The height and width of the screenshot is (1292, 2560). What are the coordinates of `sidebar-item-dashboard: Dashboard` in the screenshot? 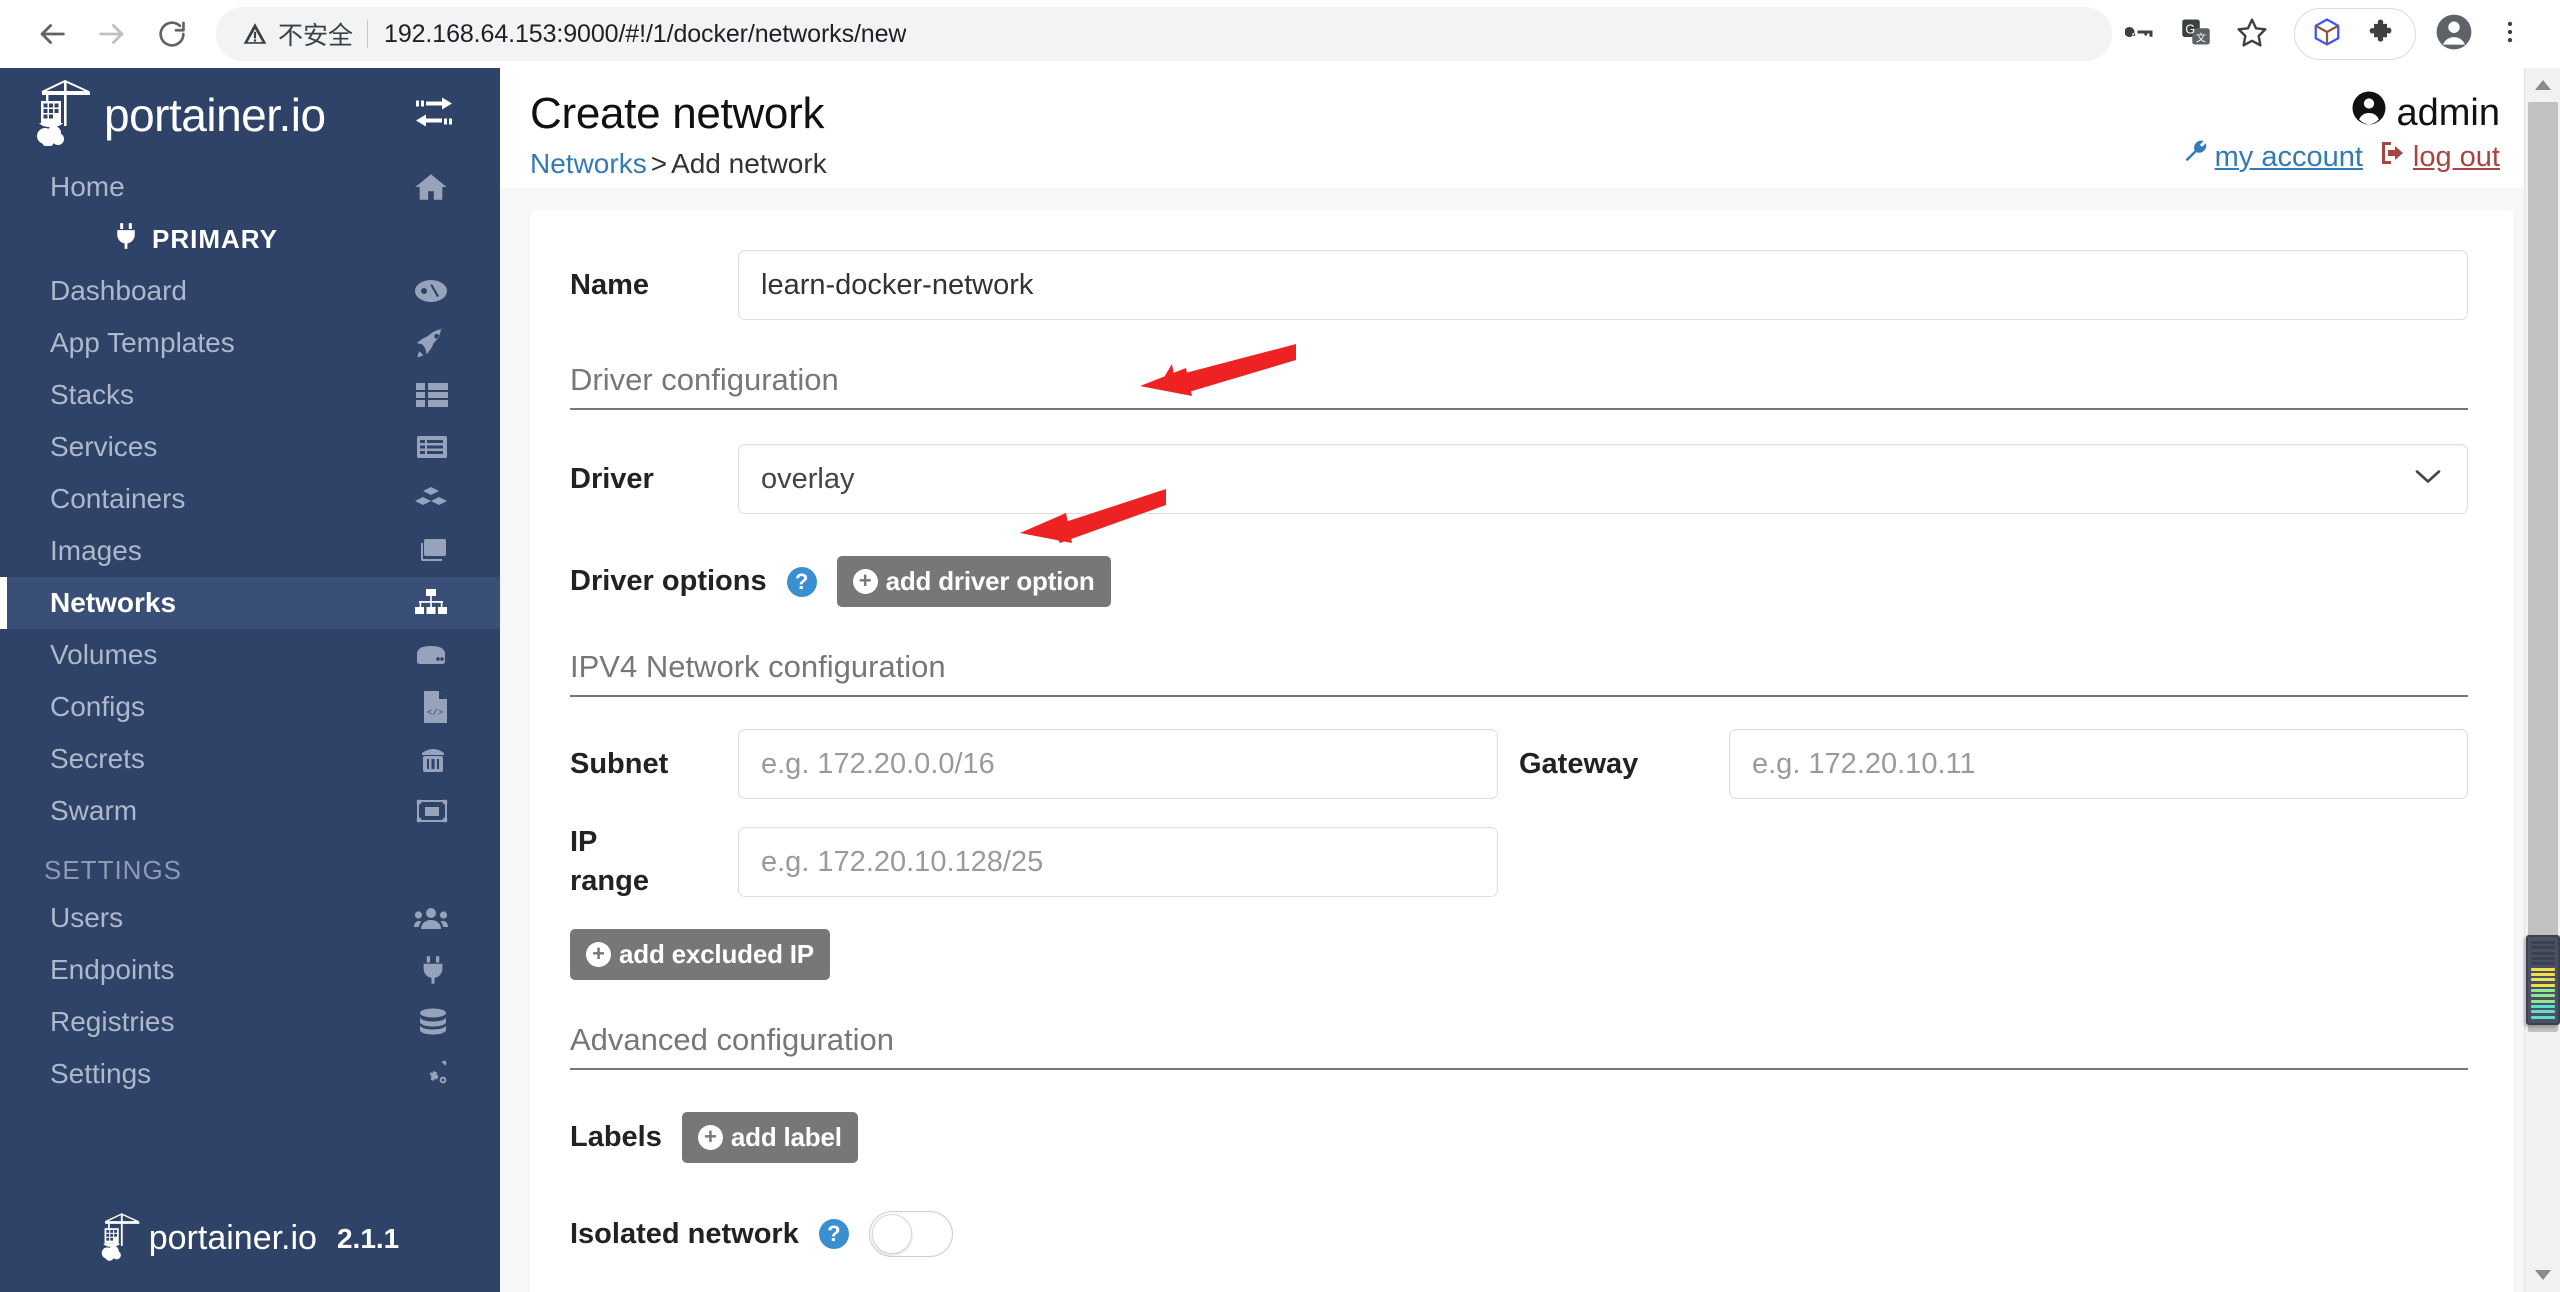 It's located at (250, 291).